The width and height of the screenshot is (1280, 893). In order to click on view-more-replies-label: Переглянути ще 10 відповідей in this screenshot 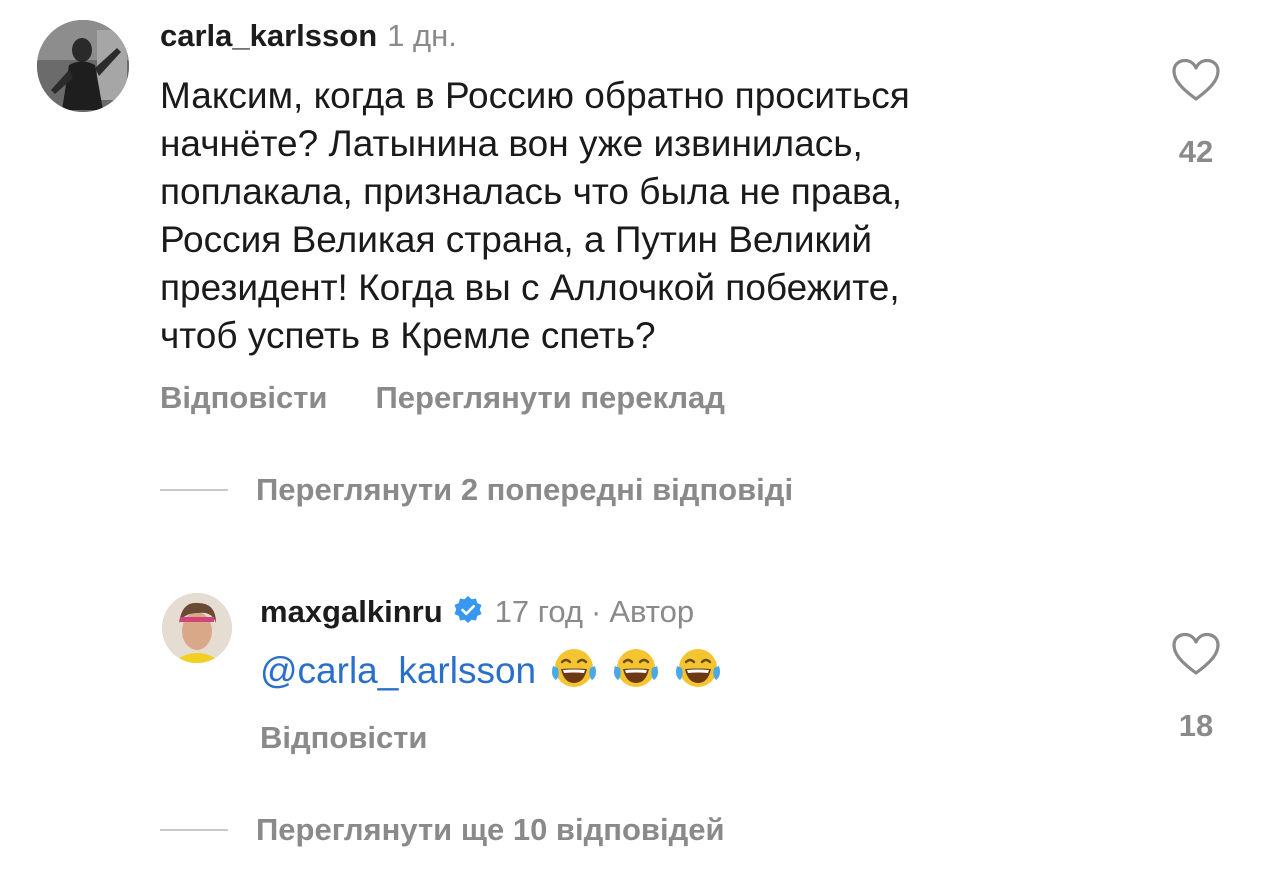, I will do `click(490, 830)`.